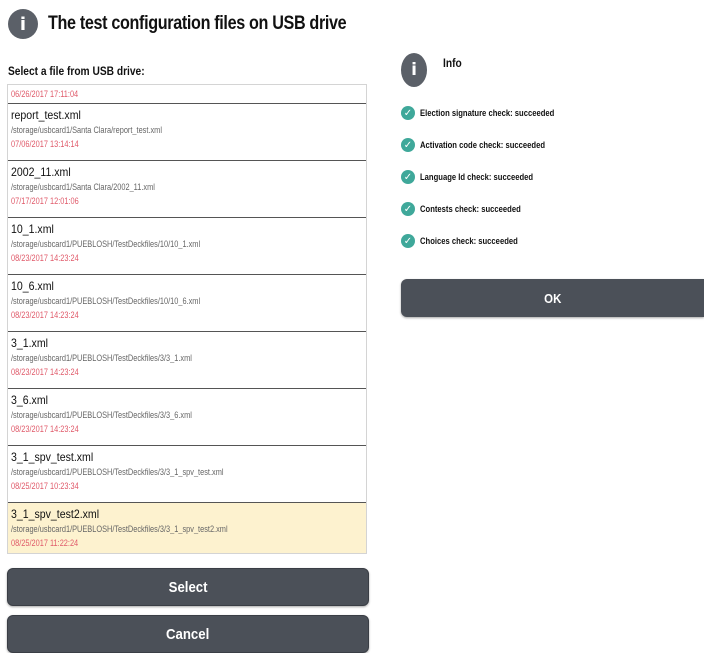  I want to click on check-text: Election signature check: succeeded, so click(487, 113).